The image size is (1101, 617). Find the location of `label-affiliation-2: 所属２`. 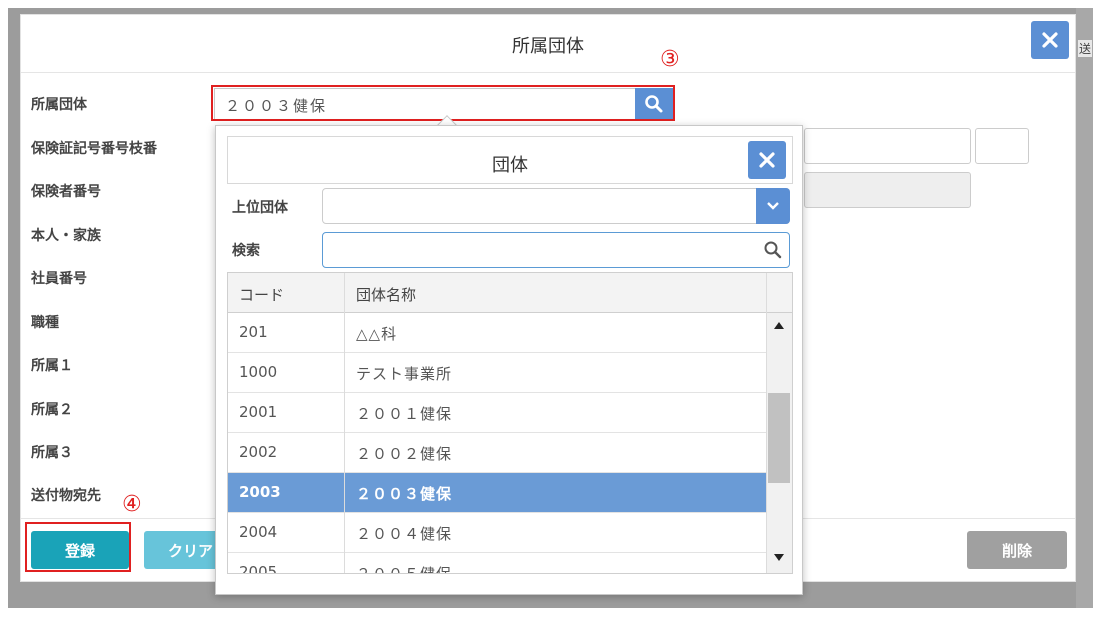

label-affiliation-2: 所属２ is located at coordinates (52, 410).